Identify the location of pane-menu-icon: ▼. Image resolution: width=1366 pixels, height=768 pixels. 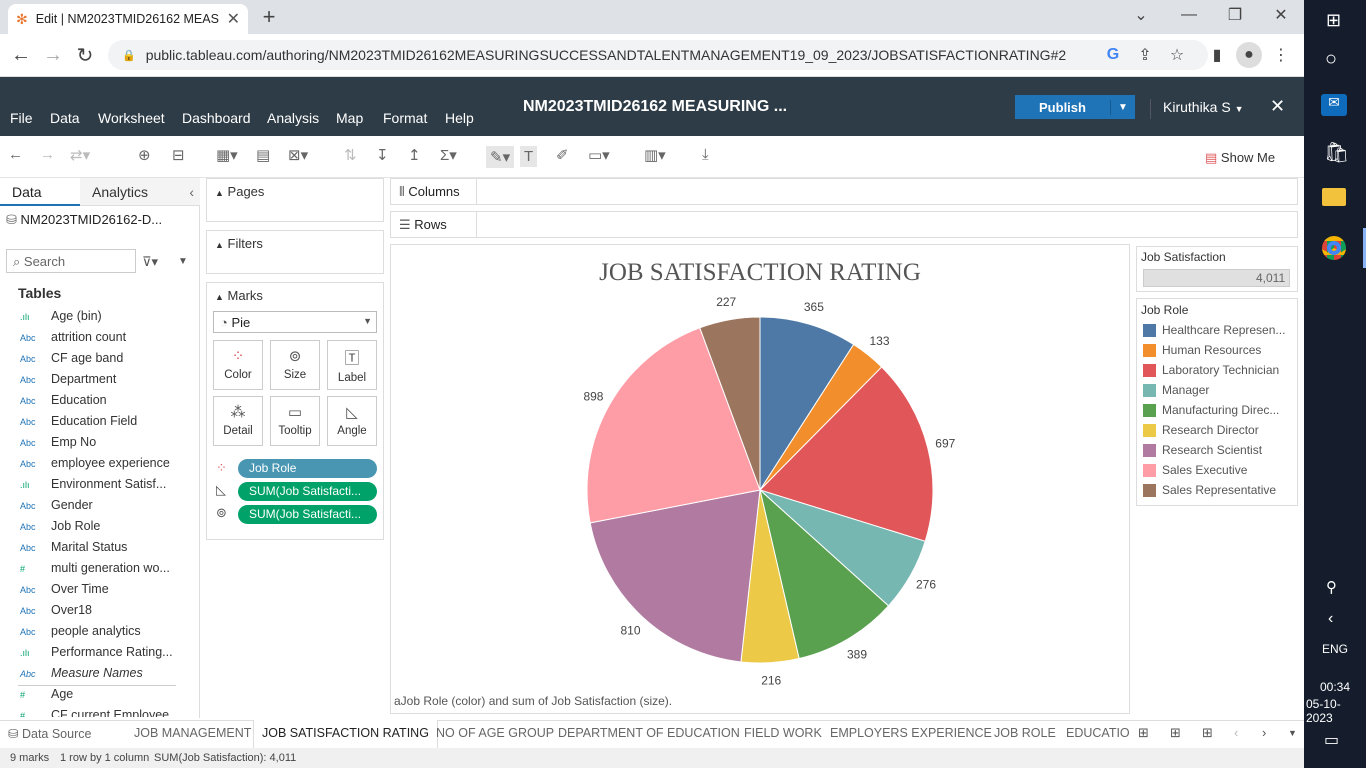
(183, 261).